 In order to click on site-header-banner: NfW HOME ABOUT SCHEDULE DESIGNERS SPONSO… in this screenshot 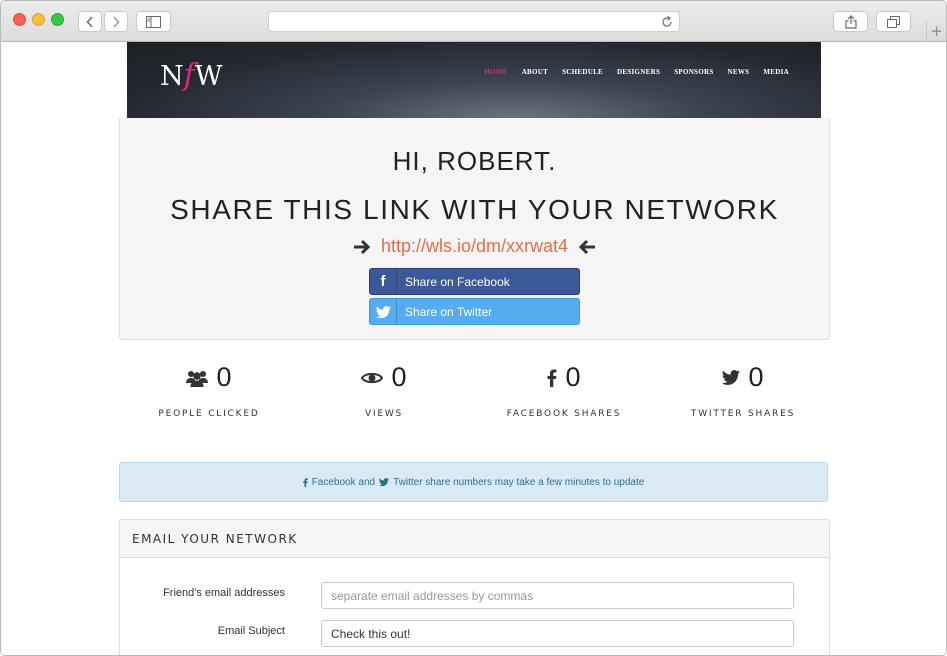, I will do `click(474, 80)`.